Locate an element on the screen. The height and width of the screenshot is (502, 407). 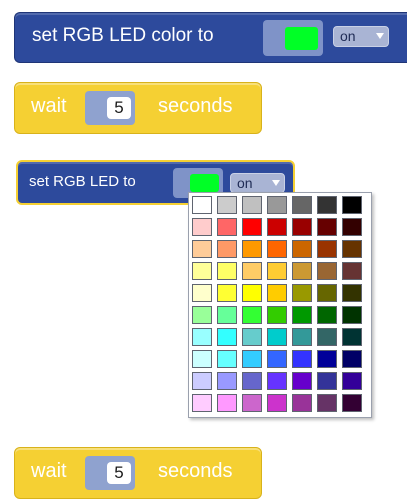
wait-block-1: wait 5 seconds is located at coordinates (138, 108).